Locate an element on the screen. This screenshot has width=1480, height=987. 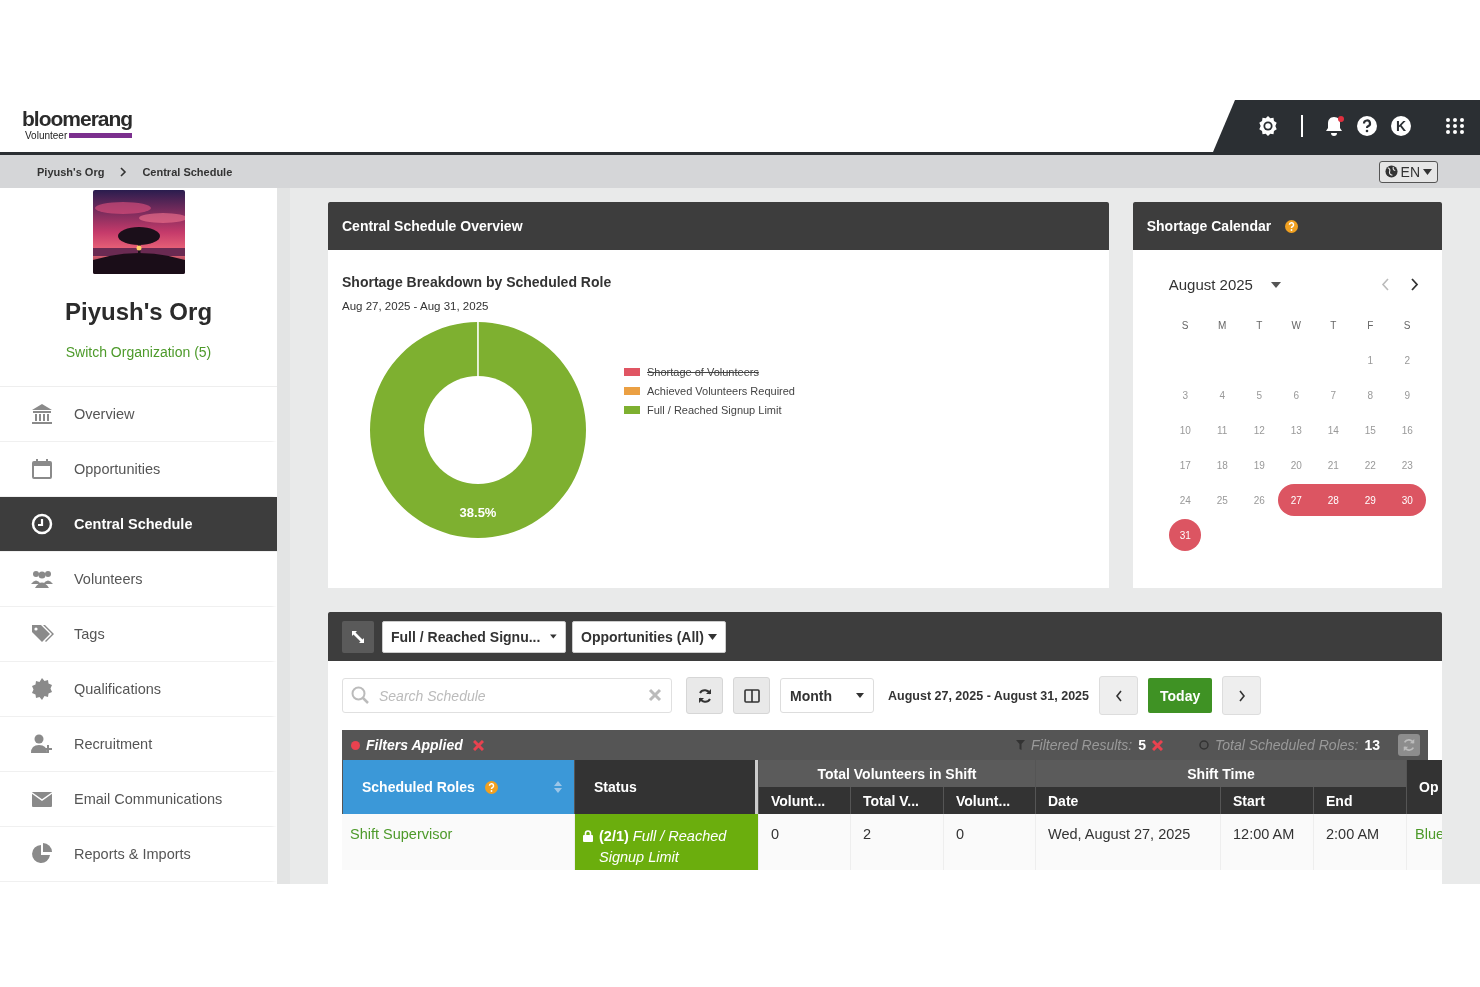
expand-button is located at coordinates (358, 636).